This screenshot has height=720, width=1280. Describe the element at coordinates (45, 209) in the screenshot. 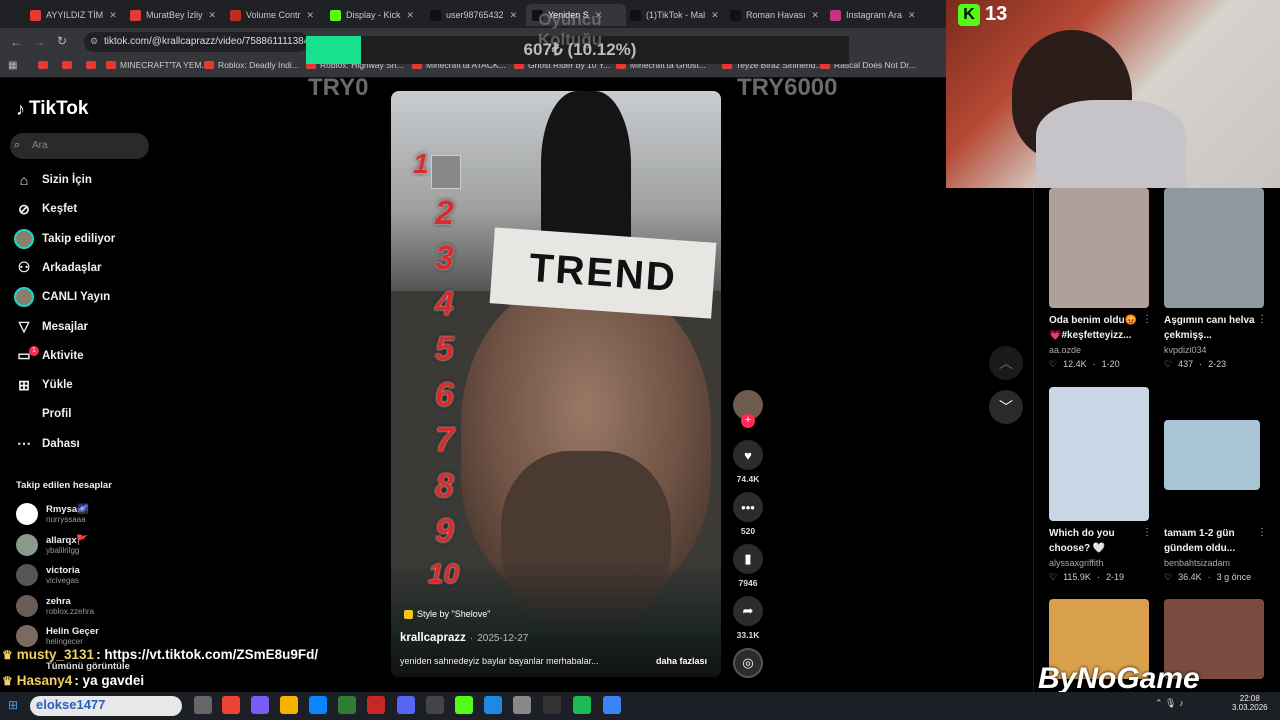

I see `sidebar-item: ⊘ Keşfet` at that location.